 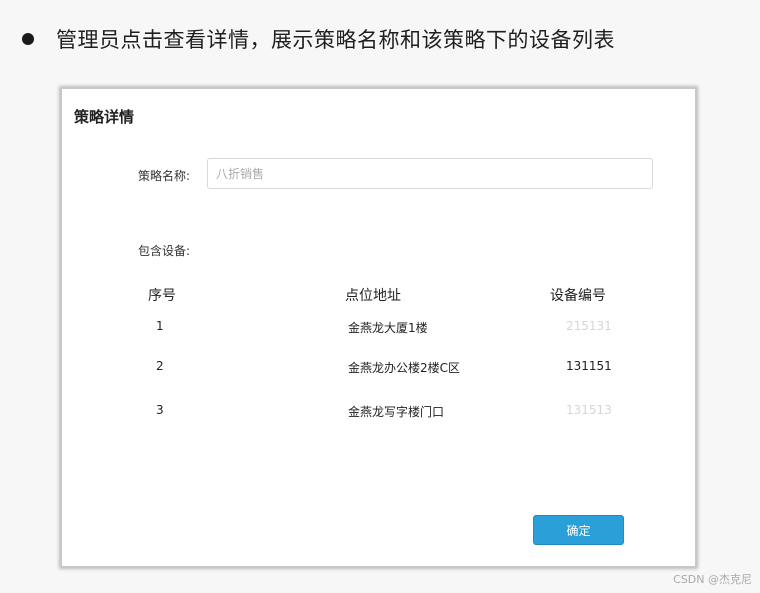 I want to click on row-address: 金燕龙大厦1楼, so click(x=388, y=328).